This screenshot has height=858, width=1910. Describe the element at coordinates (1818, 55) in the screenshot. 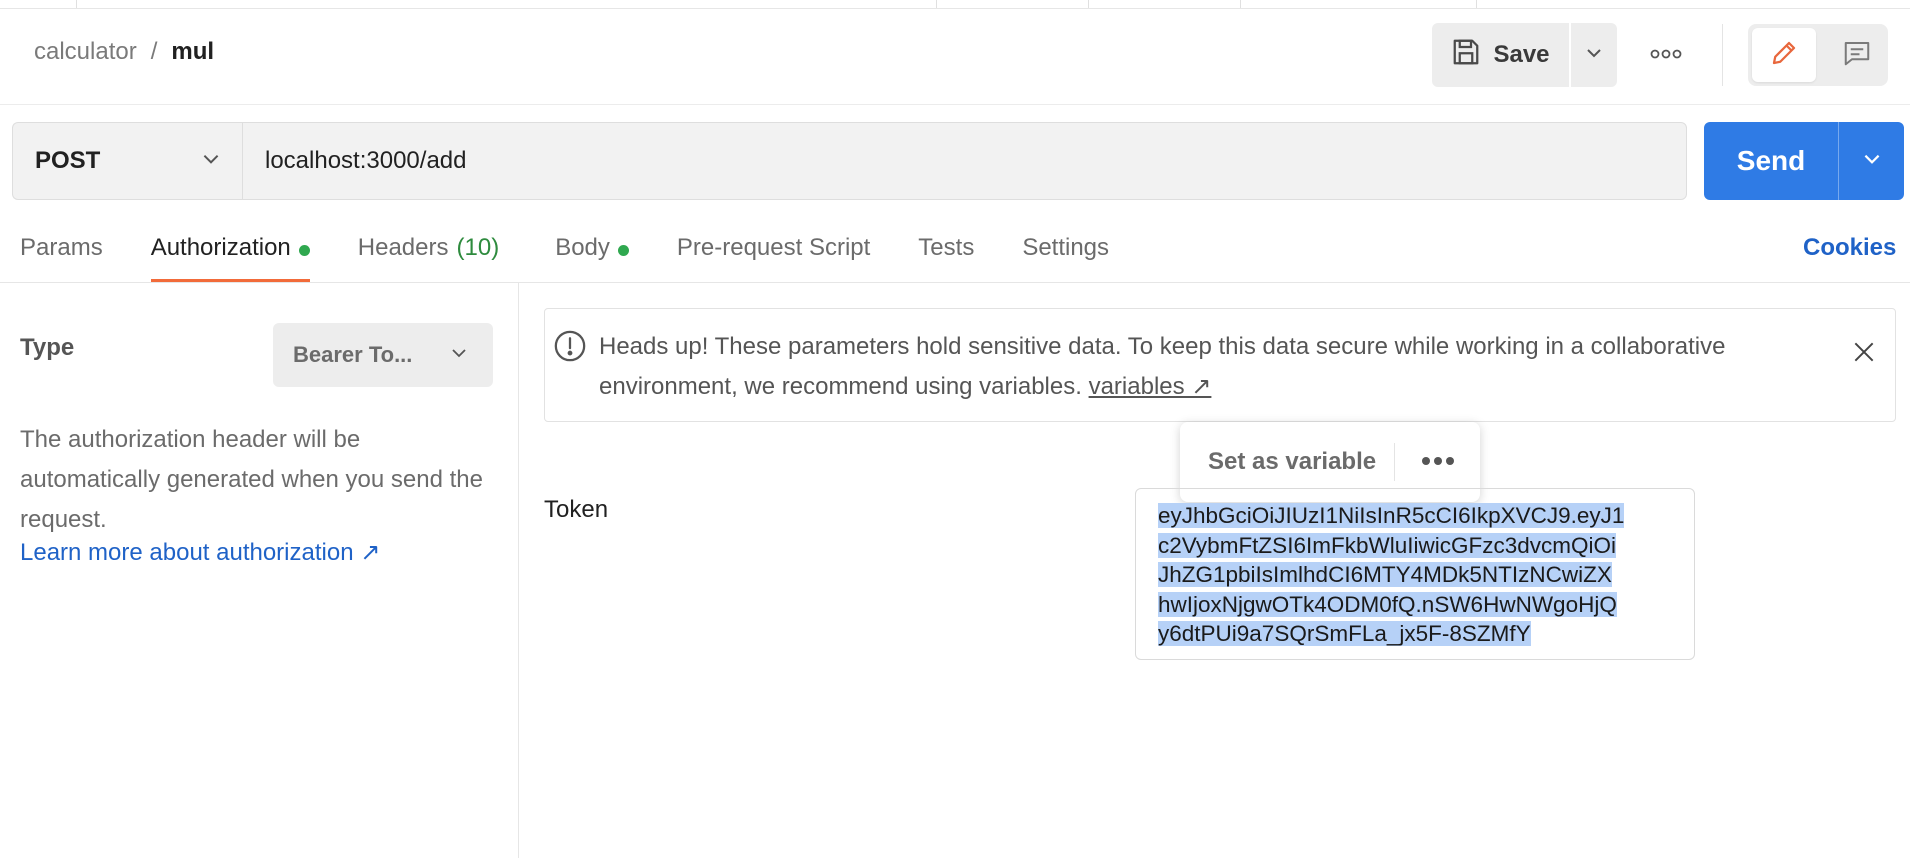

I see `view-mode-toggle` at that location.